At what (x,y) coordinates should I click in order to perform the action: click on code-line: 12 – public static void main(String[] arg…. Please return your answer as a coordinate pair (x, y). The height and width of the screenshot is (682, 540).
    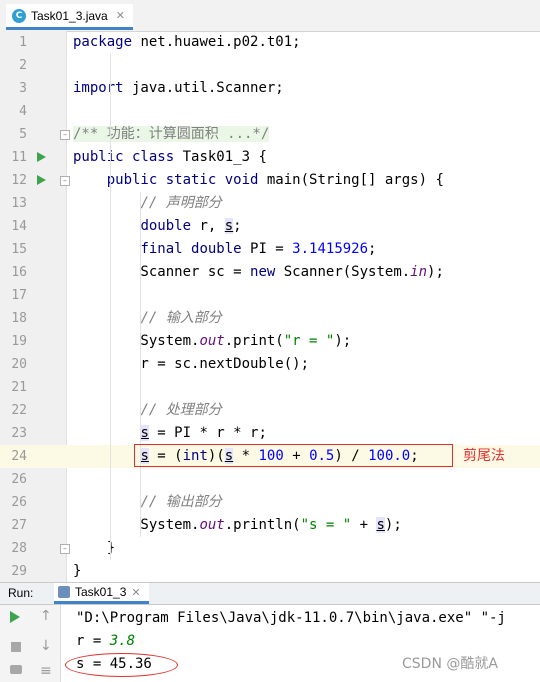
    Looking at the image, I should click on (270, 180).